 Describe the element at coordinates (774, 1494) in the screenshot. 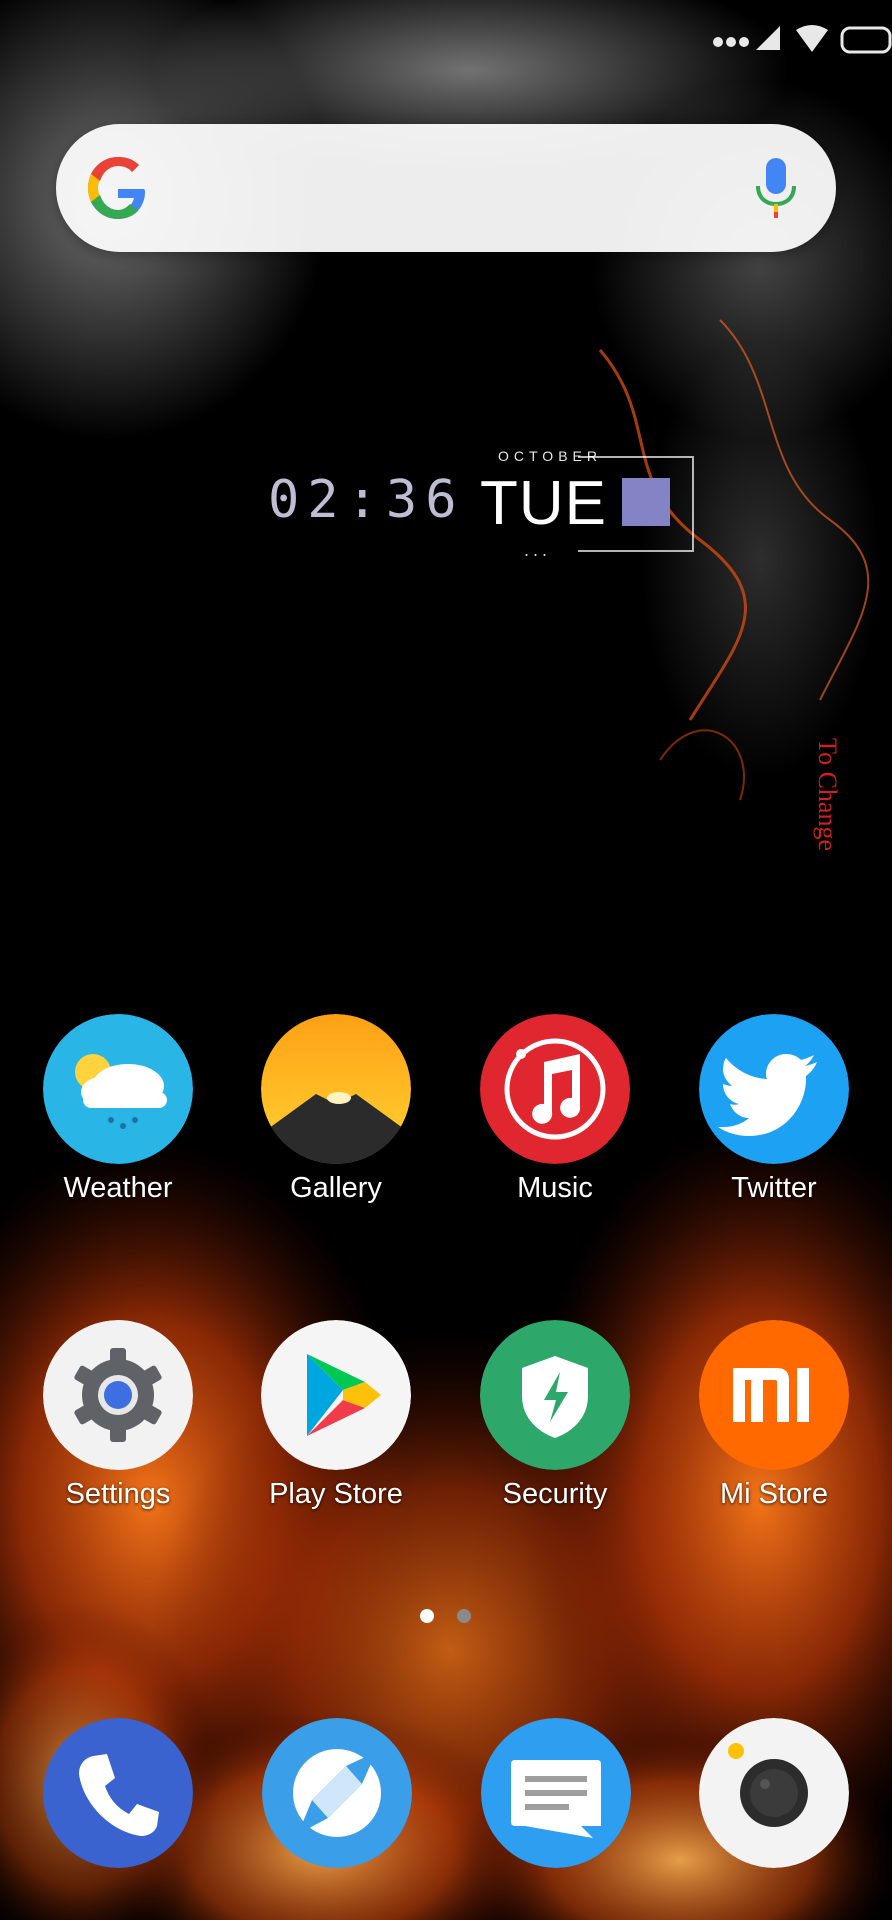

I see `app-label: Mi Store` at that location.